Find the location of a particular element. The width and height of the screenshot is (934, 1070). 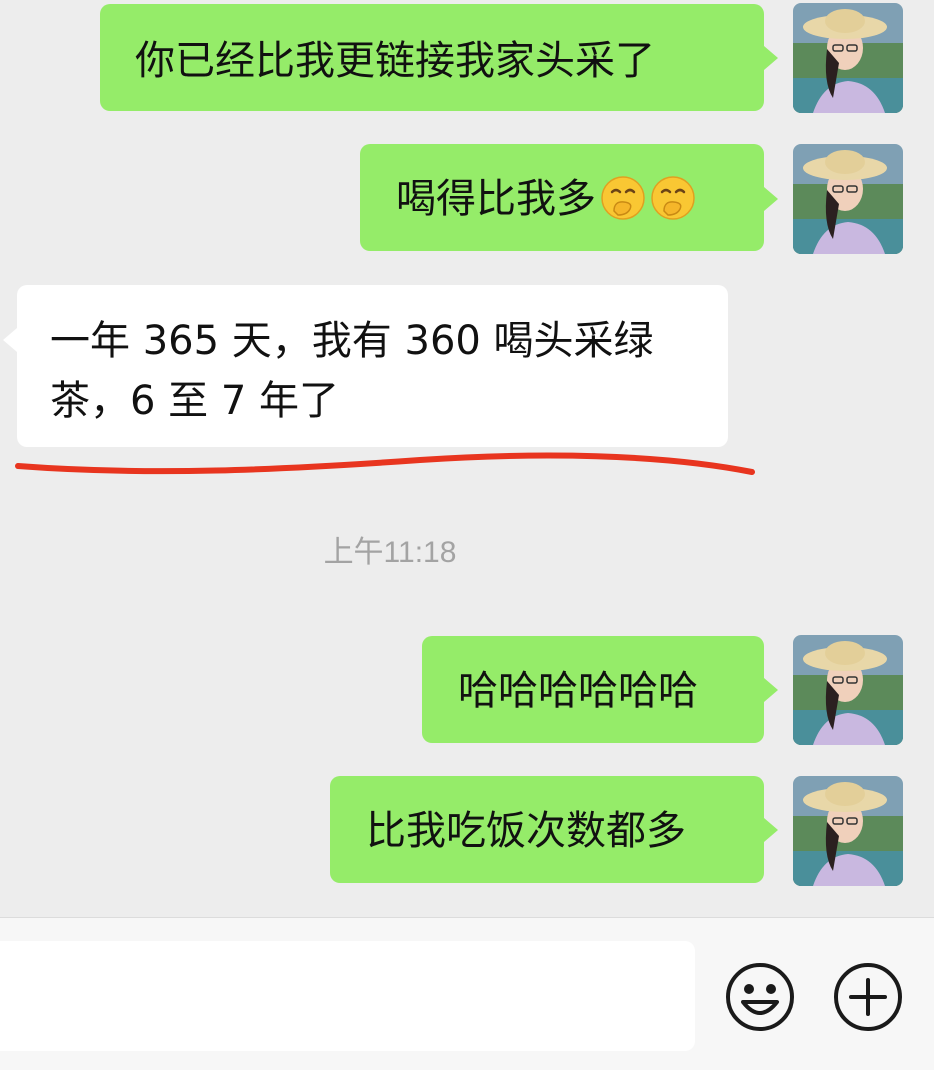

message-text: 喝得比我多 is located at coordinates (496, 199).